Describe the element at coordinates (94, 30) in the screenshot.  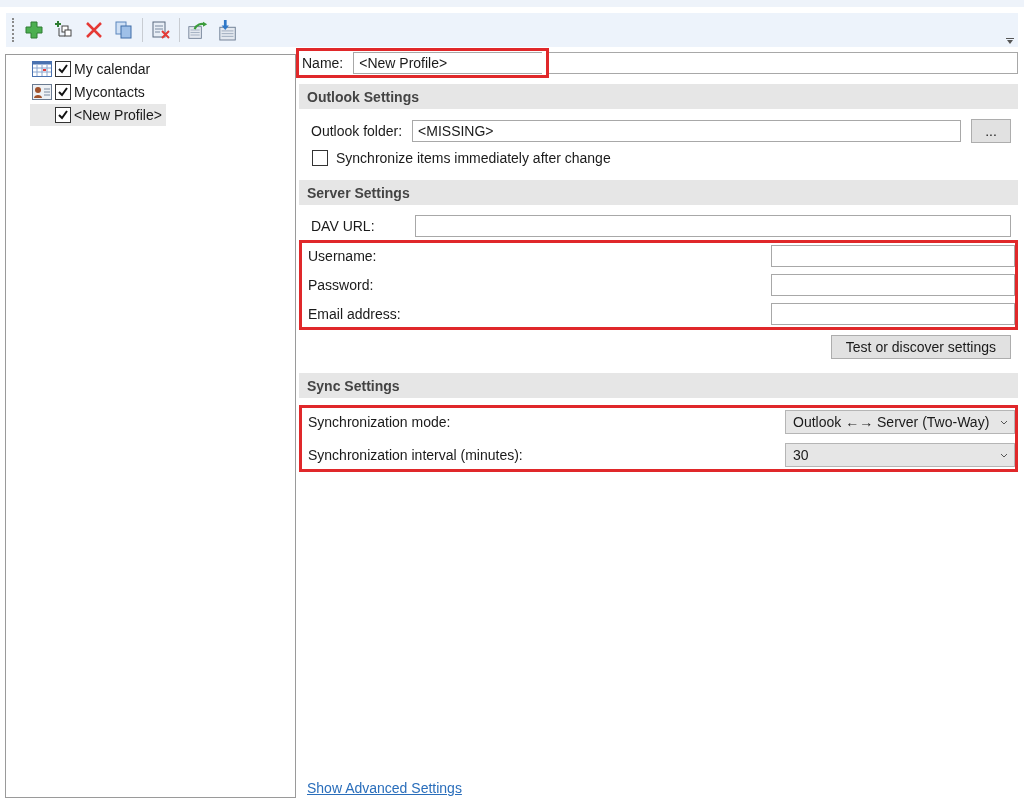
I see `delete-icon` at that location.